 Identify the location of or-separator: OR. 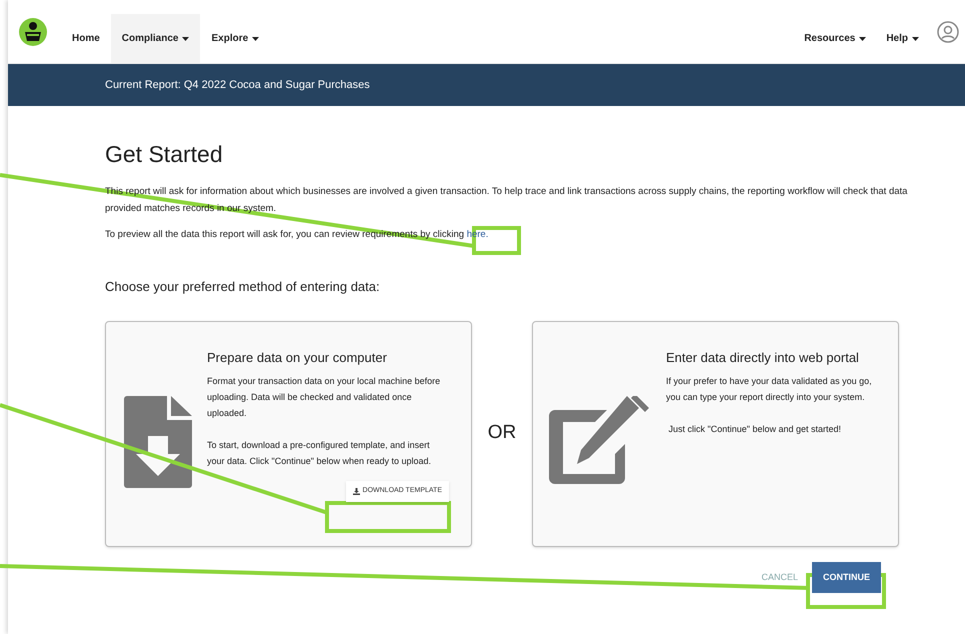
(502, 433).